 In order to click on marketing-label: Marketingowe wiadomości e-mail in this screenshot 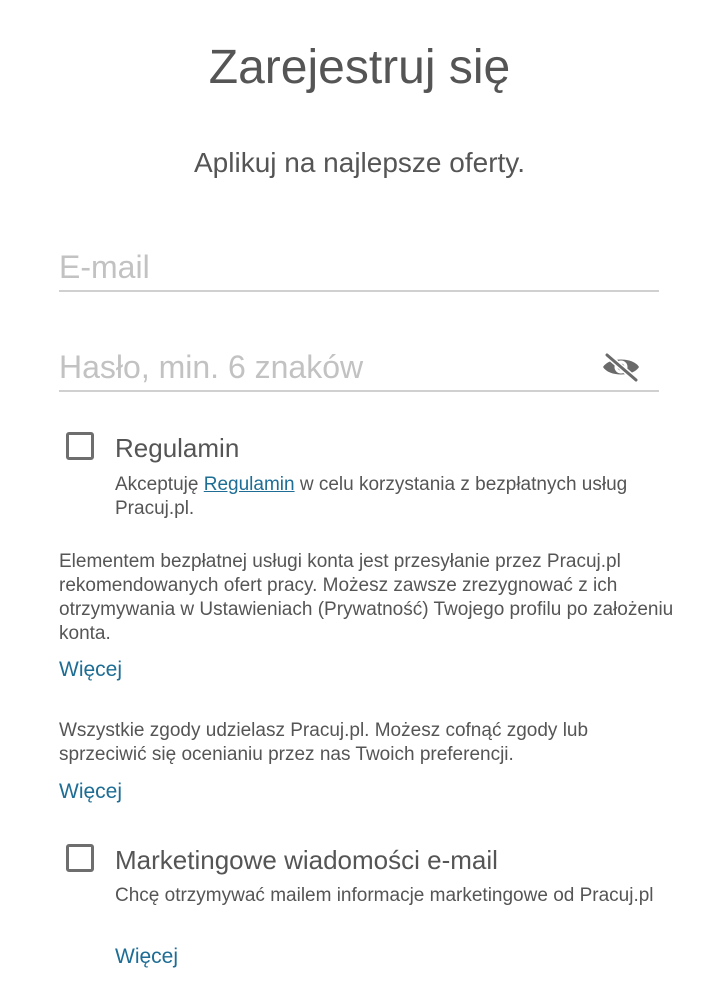, I will do `click(306, 860)`.